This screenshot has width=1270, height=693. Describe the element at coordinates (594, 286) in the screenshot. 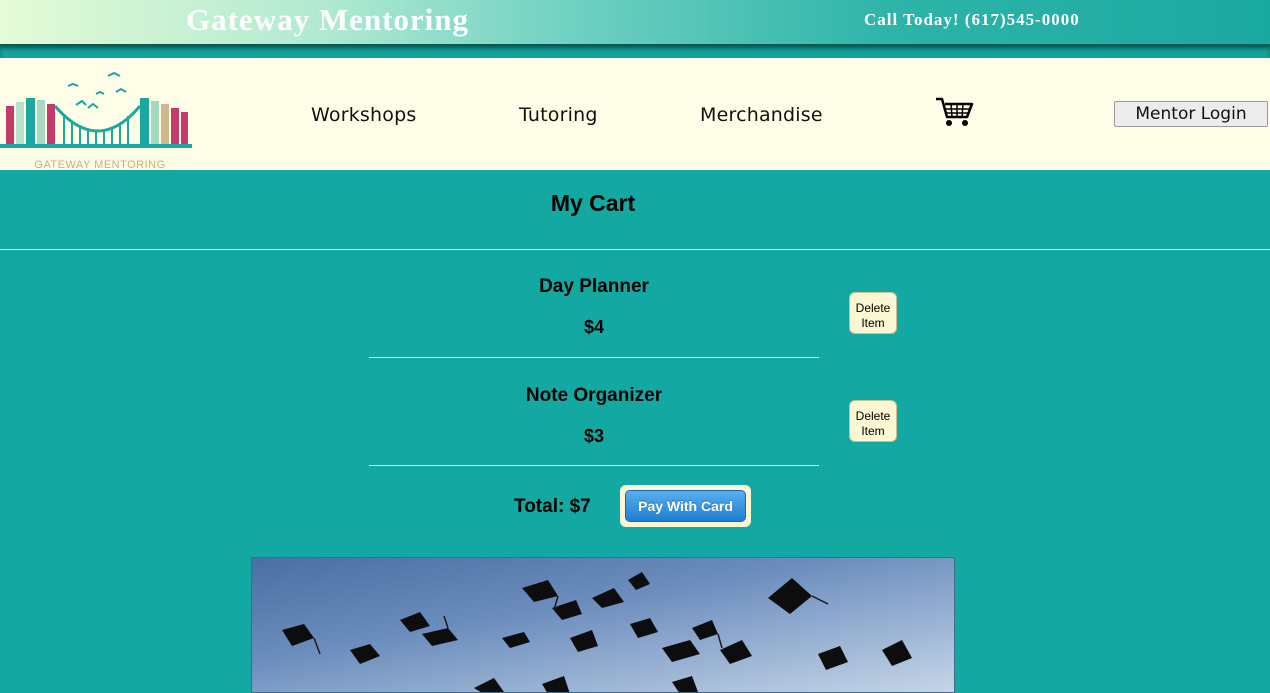

I see `item-name: Day Planner` at that location.